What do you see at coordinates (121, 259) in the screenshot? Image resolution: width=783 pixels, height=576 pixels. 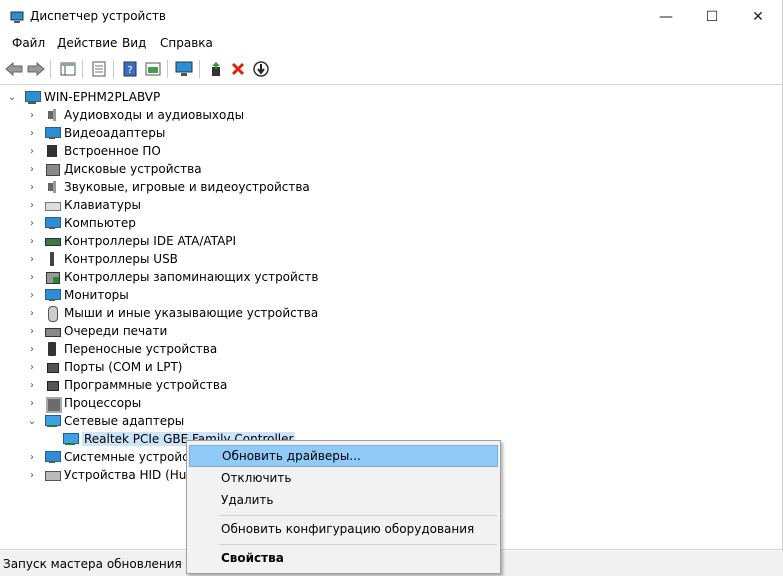 I see `tree-item-label: Контроллеры USB` at bounding box center [121, 259].